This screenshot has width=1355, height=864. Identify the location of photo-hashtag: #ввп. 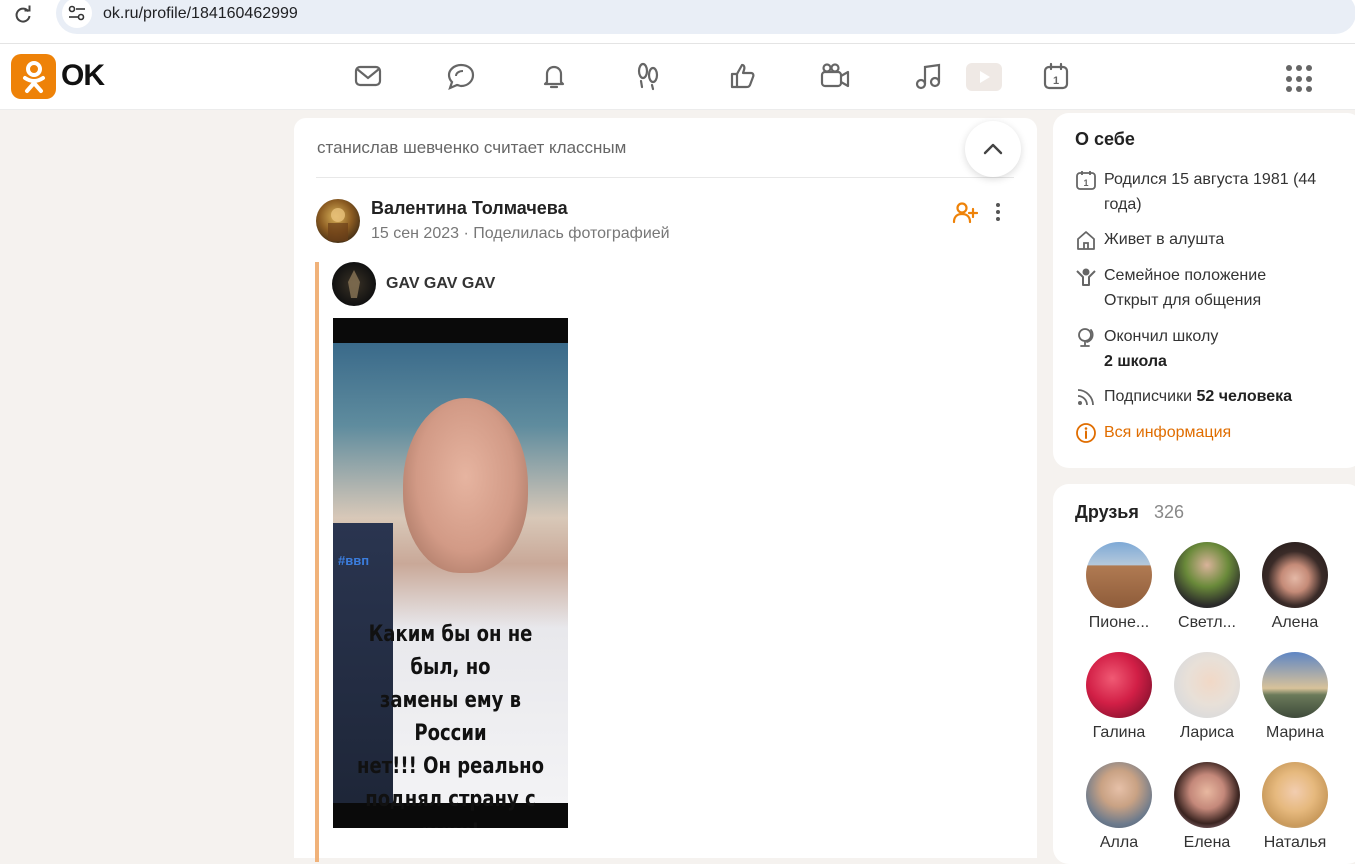
(354, 560).